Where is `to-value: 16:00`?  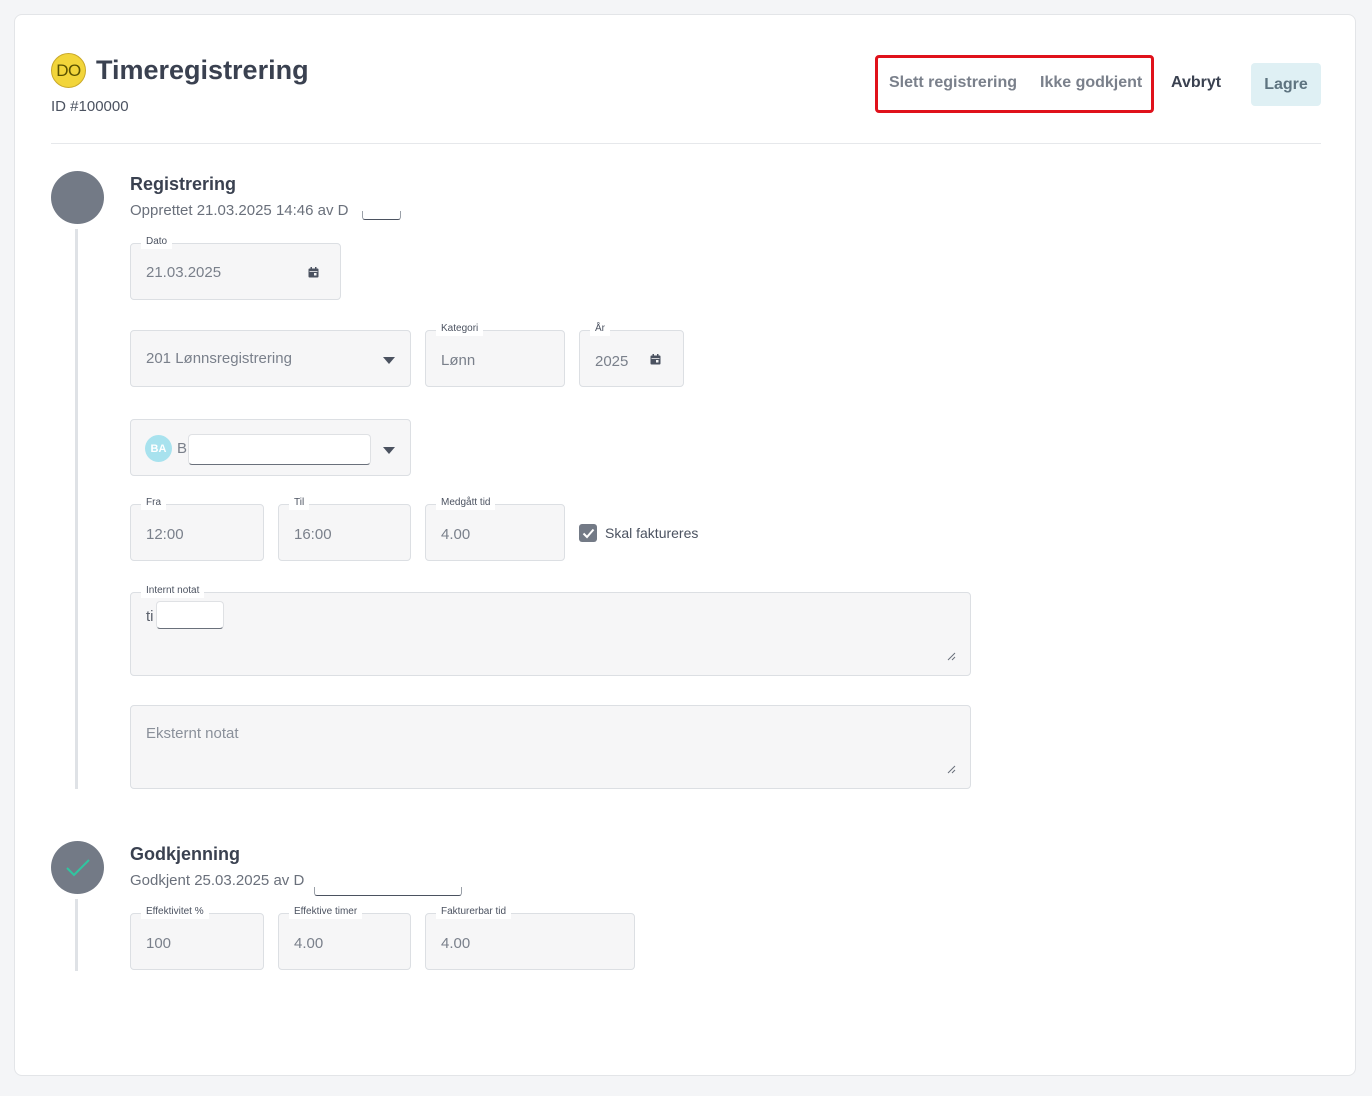 to-value: 16:00 is located at coordinates (313, 534).